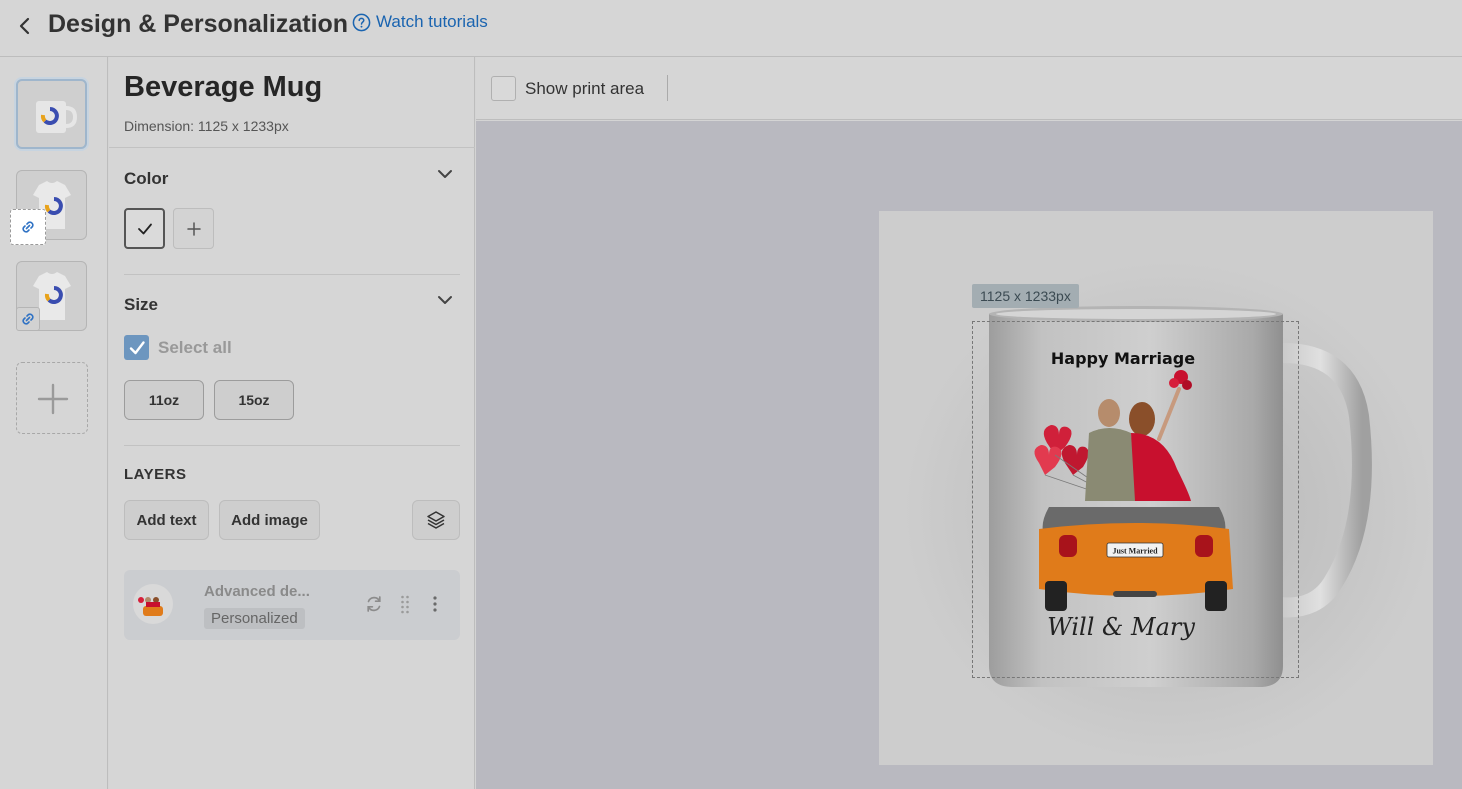  I want to click on sync-icon, so click(374, 604).